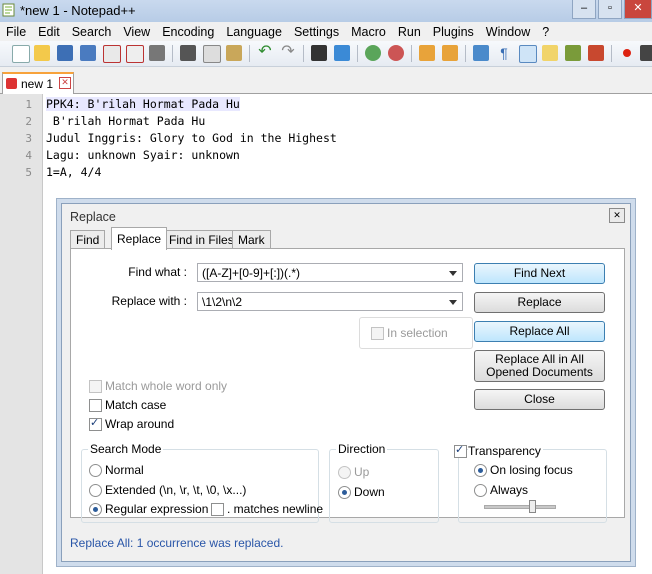 This screenshot has height=574, width=652. Describe the element at coordinates (319, 53) in the screenshot. I see `find-icon` at that location.